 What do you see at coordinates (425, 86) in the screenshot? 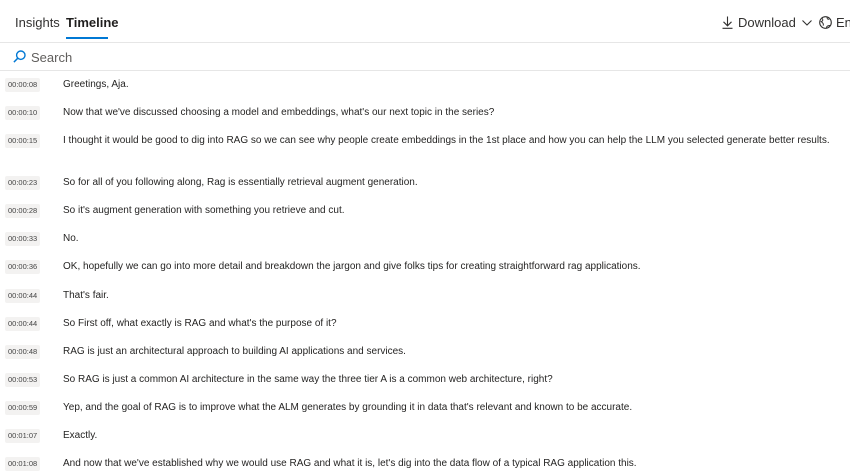
I see `transcript-entry: 00:00:08 Greetings, Aja.` at bounding box center [425, 86].